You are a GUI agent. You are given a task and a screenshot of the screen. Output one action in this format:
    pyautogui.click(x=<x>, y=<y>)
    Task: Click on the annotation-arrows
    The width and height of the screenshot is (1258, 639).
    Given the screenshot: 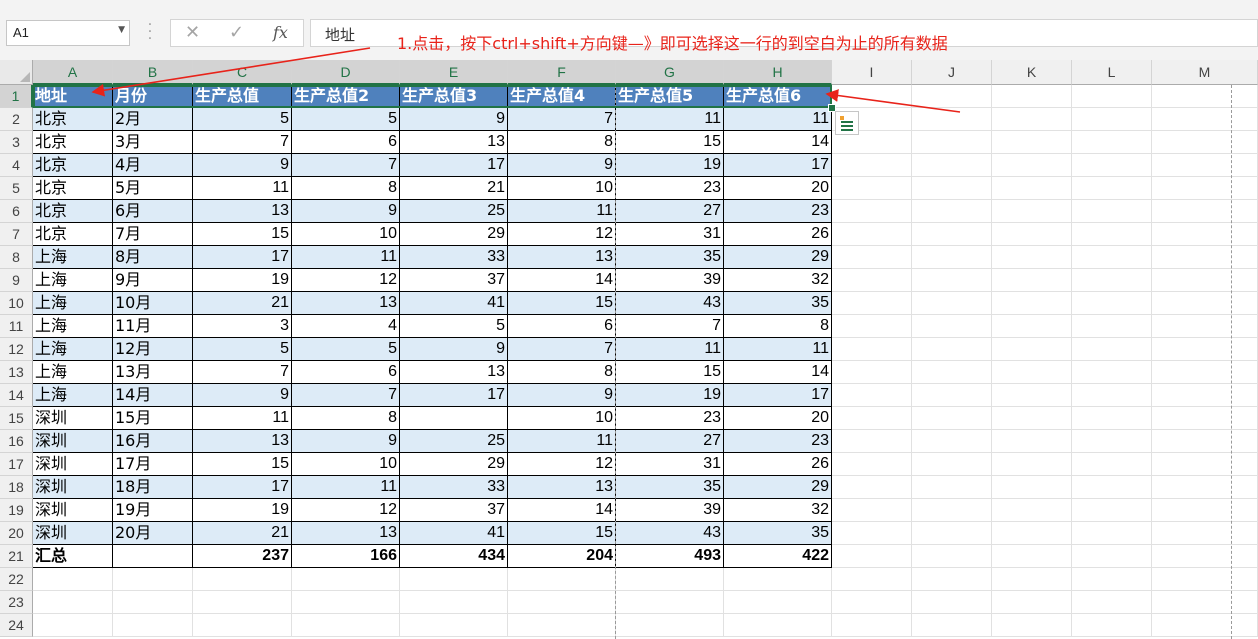 What is the action you would take?
    pyautogui.click(x=526, y=80)
    